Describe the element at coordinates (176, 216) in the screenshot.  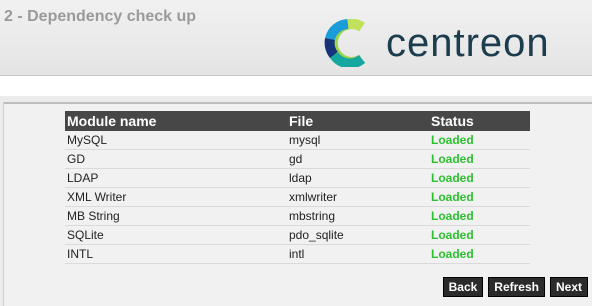
I see `module-name-cell: MB String` at that location.